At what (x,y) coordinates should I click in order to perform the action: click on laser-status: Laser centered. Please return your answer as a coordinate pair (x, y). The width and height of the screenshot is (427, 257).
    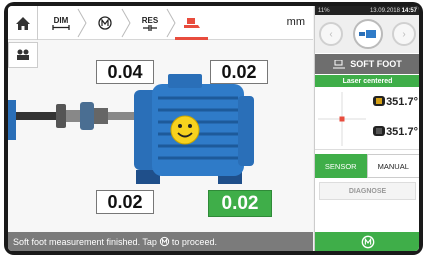
    Looking at the image, I should click on (367, 81).